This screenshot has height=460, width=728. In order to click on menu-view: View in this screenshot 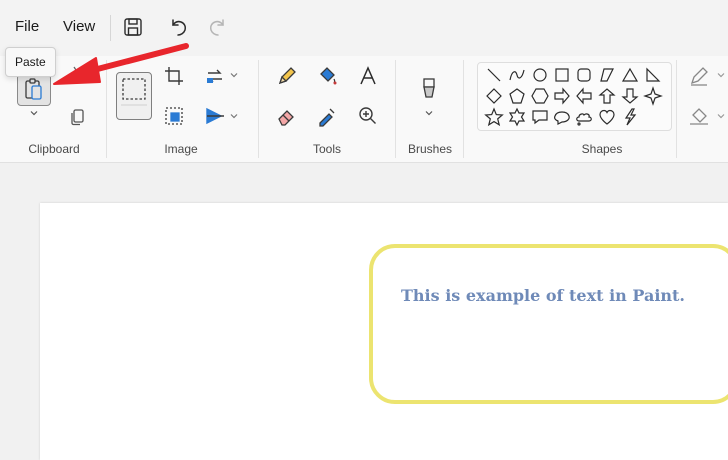, I will do `click(79, 26)`.